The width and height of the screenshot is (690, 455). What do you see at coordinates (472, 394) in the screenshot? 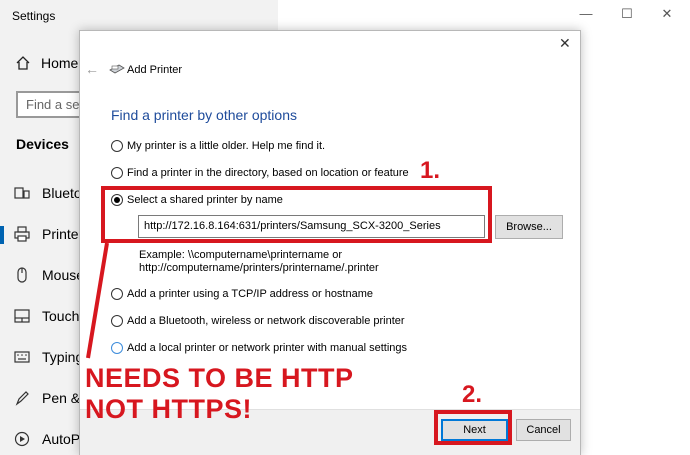
I see `annotation-step-2: 2.` at bounding box center [472, 394].